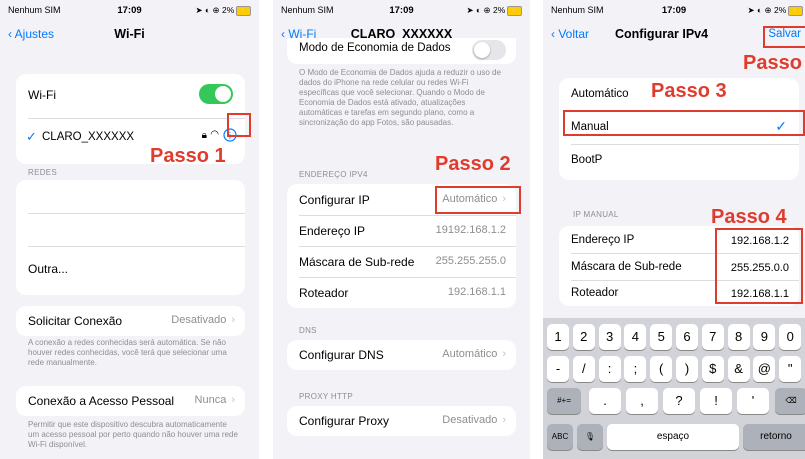 The width and height of the screenshot is (805, 459). What do you see at coordinates (680, 160) in the screenshot?
I see `option-bootp: BootP` at bounding box center [680, 160].